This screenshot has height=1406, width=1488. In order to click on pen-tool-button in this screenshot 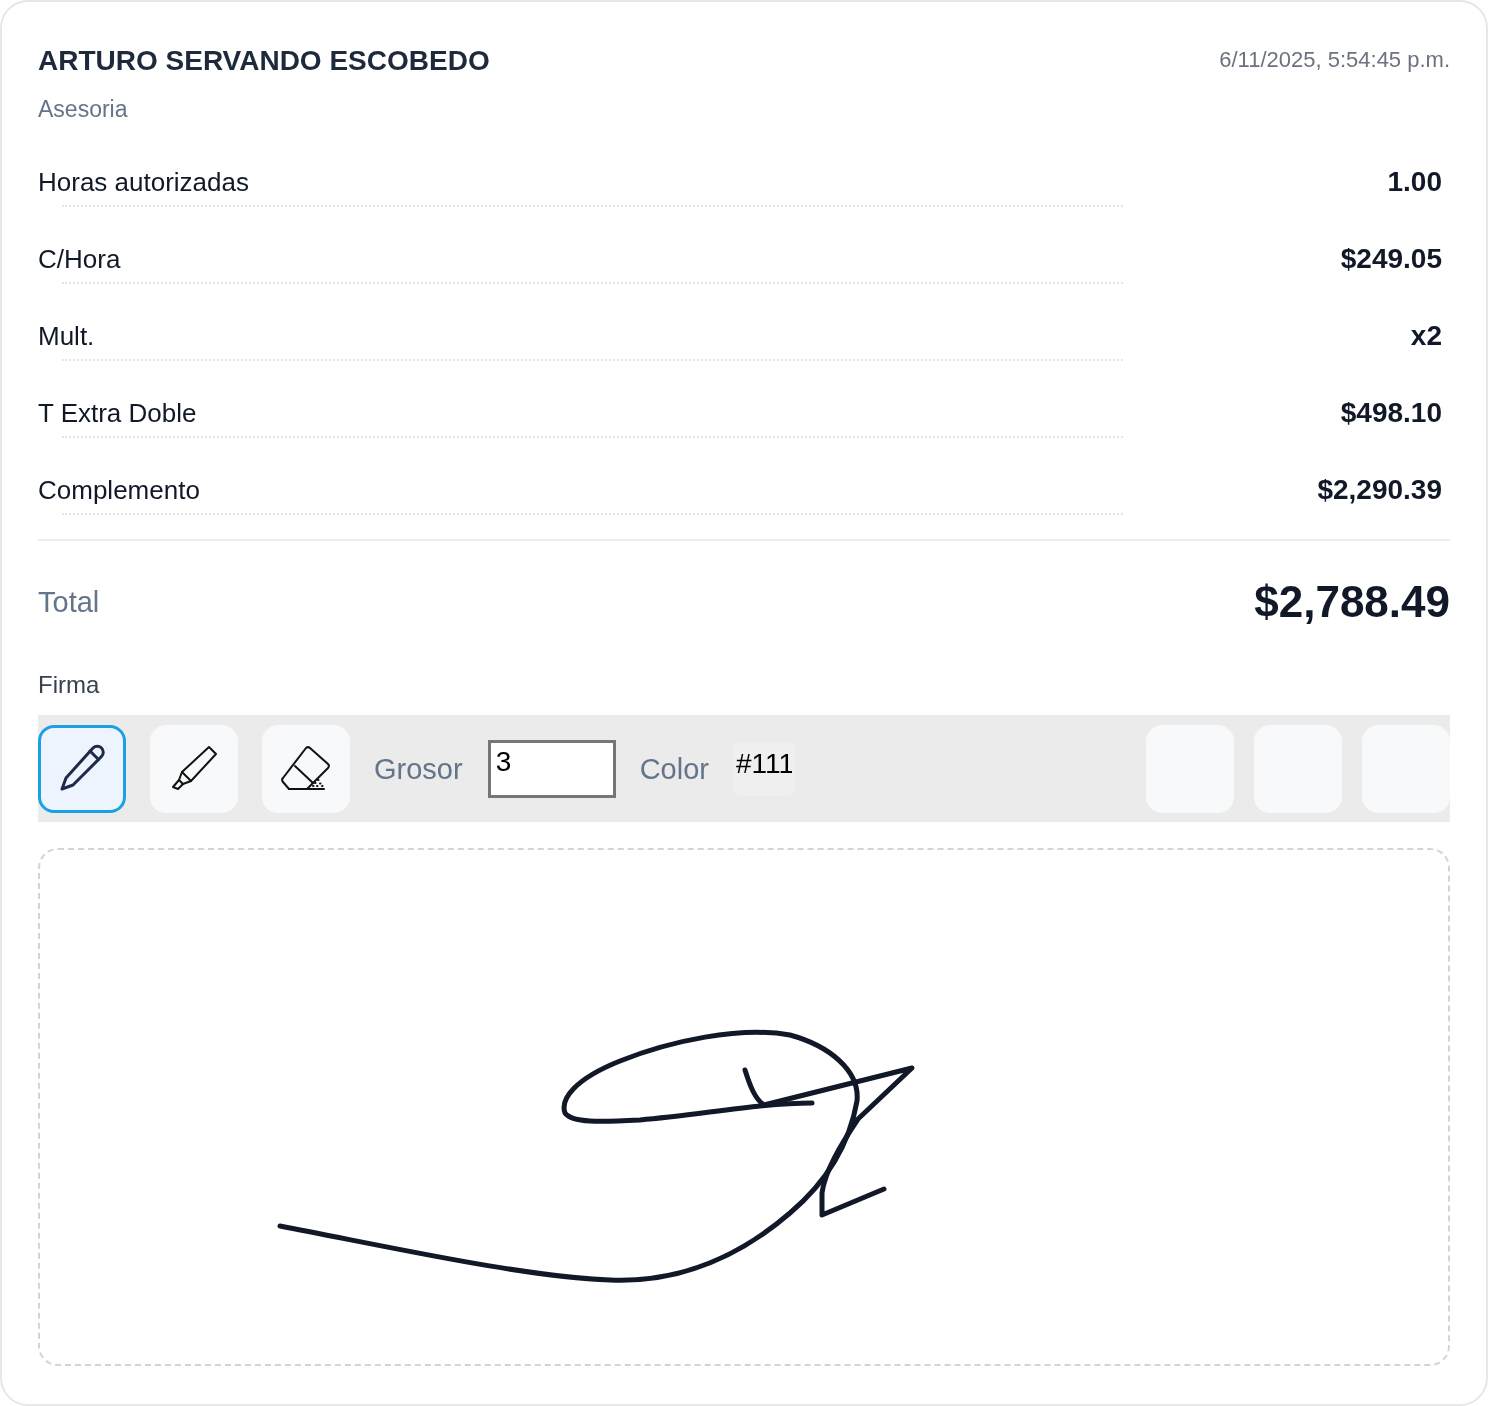, I will do `click(82, 768)`.